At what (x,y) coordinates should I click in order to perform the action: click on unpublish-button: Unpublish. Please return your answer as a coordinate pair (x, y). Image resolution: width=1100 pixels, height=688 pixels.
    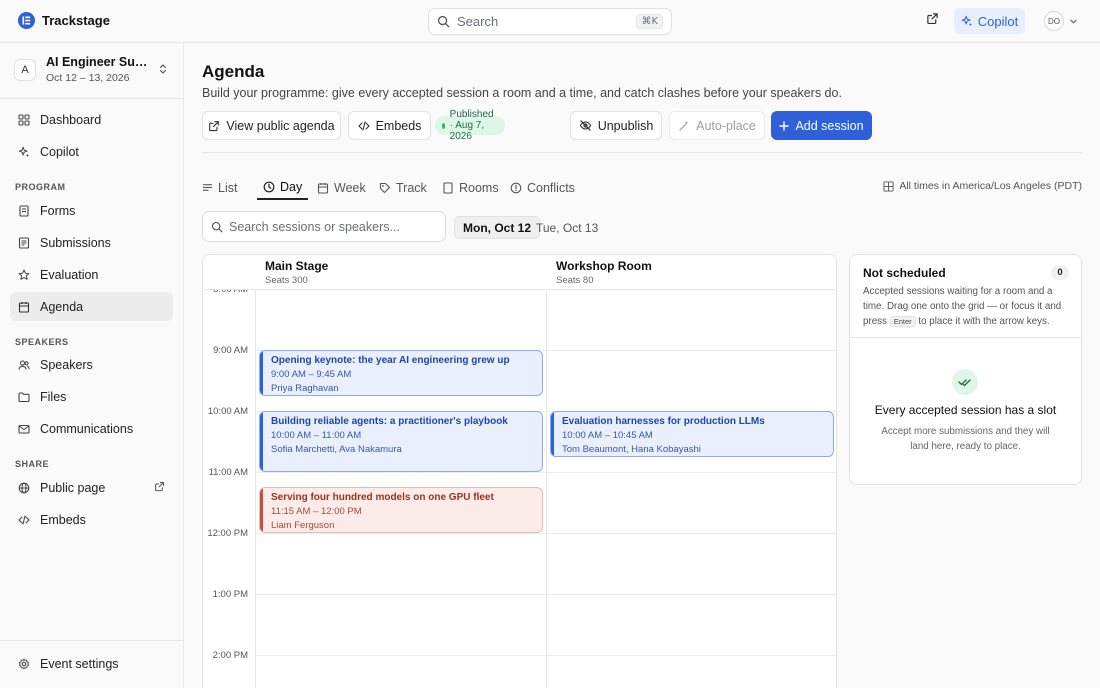
    Looking at the image, I should click on (616, 125).